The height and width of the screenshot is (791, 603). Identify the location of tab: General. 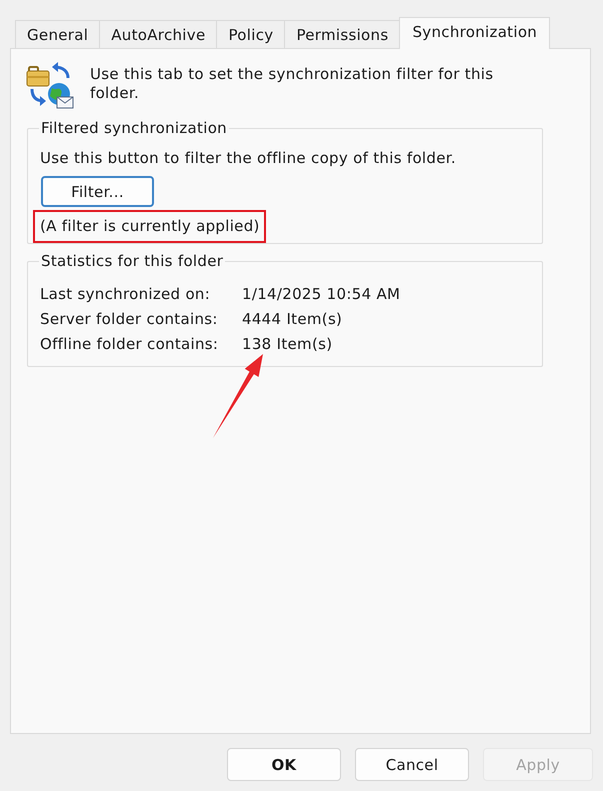
(57, 34).